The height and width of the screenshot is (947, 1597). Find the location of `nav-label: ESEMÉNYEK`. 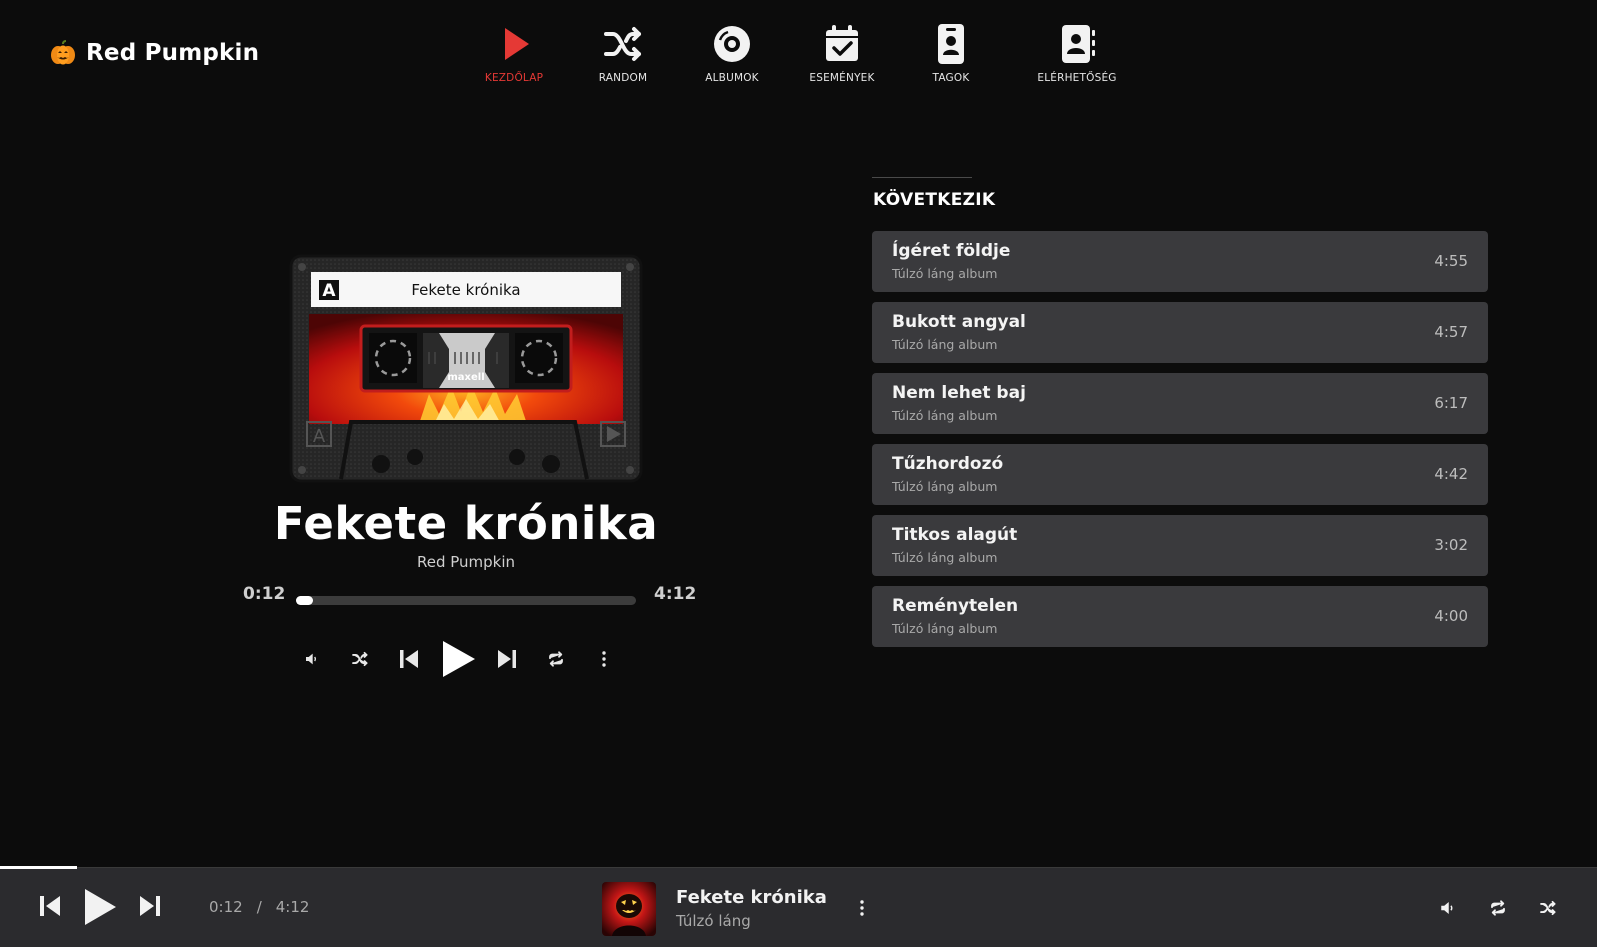

nav-label: ESEMÉNYEK is located at coordinates (842, 78).